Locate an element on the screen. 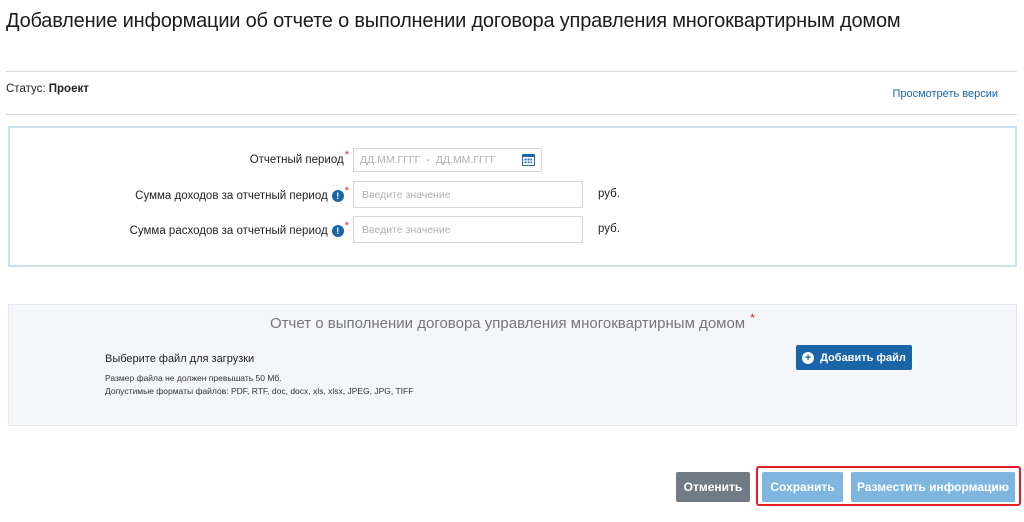  income-row: Сумма доходов за отчетный период ! * is located at coordinates (179, 196).